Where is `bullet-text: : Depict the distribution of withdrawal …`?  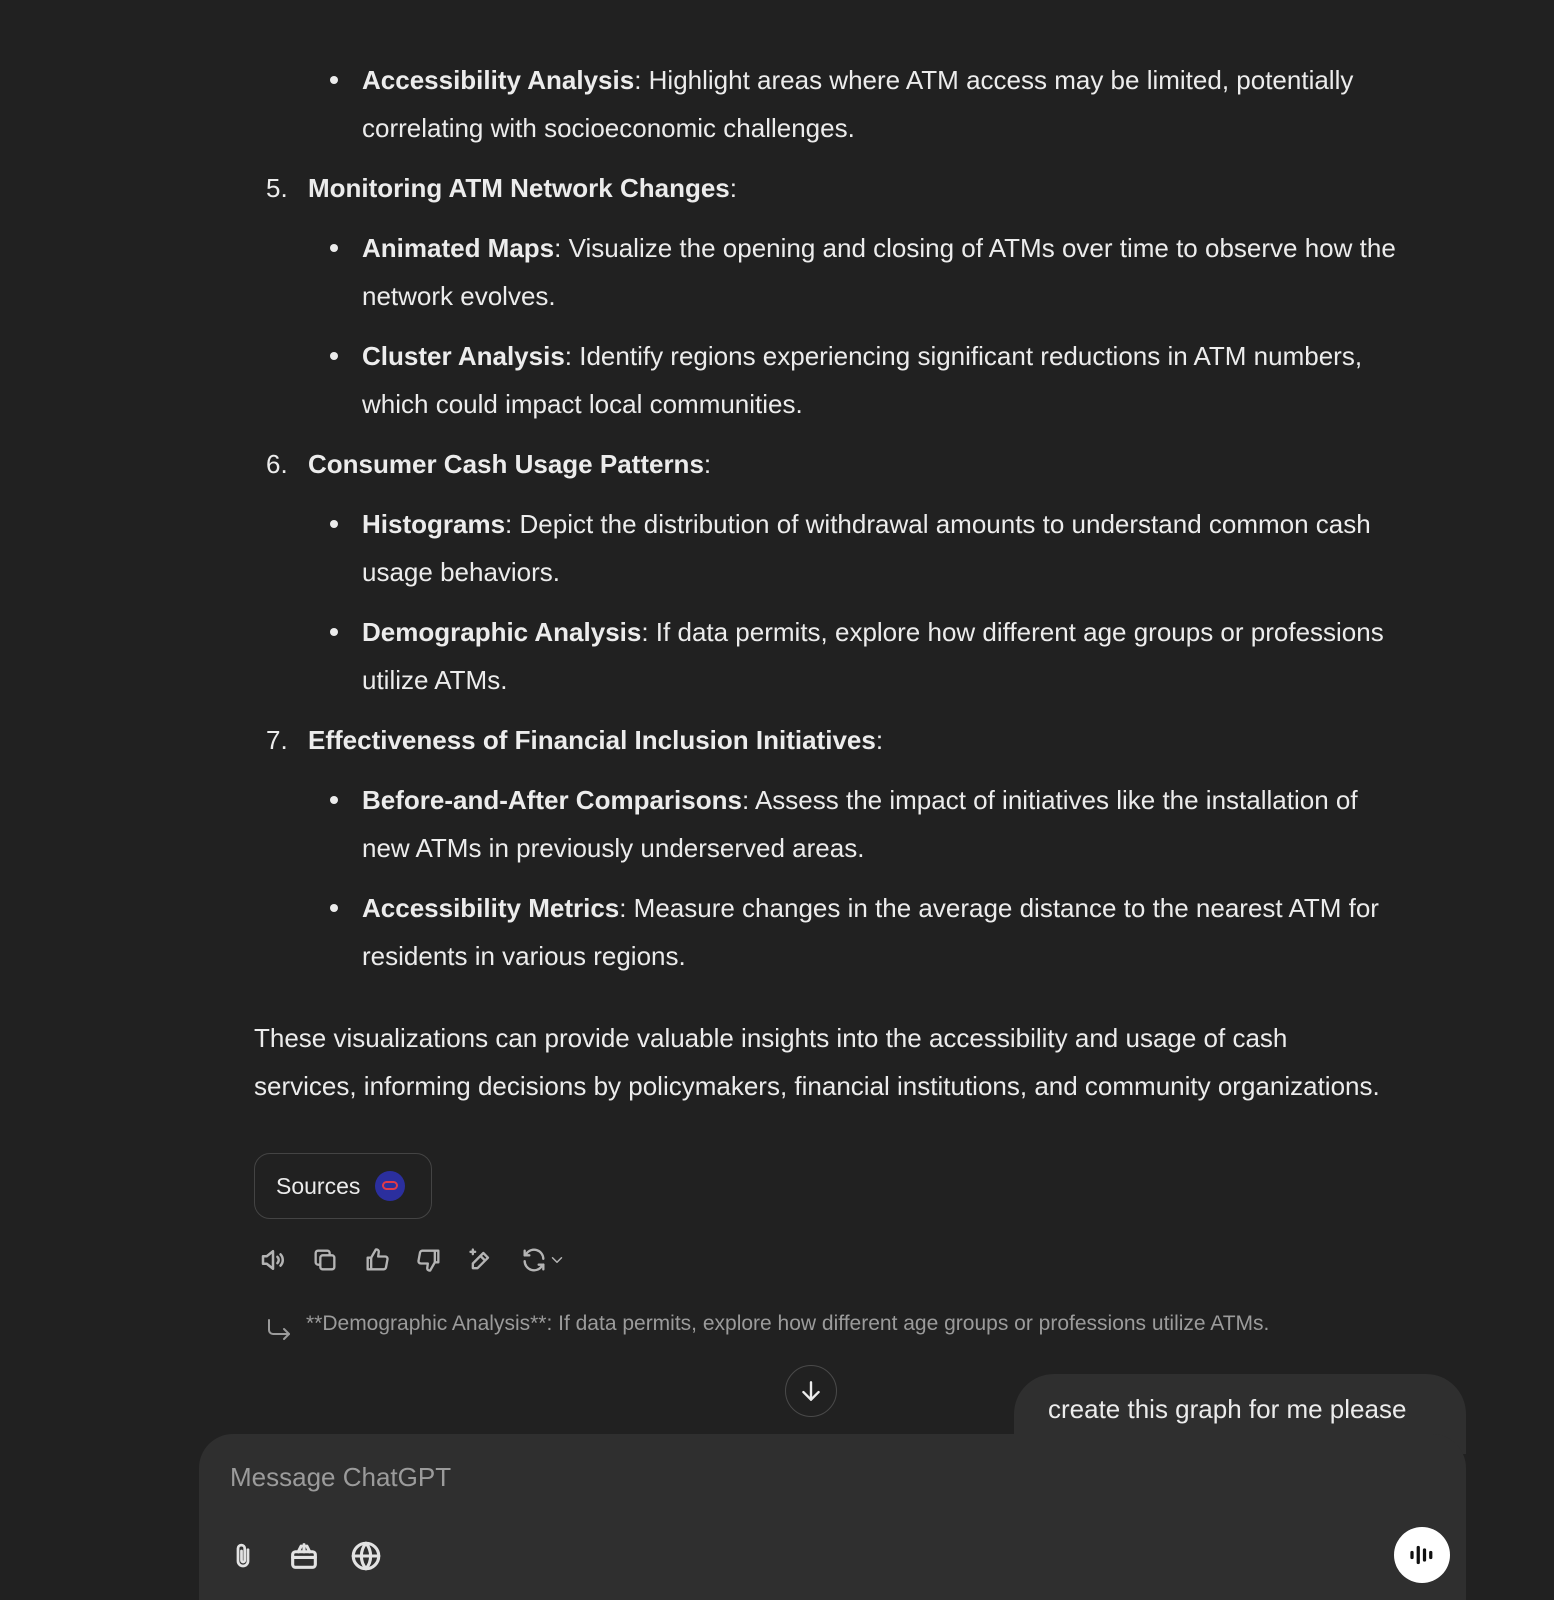 bullet-text: : Depict the distribution of withdrawal … is located at coordinates (938, 524).